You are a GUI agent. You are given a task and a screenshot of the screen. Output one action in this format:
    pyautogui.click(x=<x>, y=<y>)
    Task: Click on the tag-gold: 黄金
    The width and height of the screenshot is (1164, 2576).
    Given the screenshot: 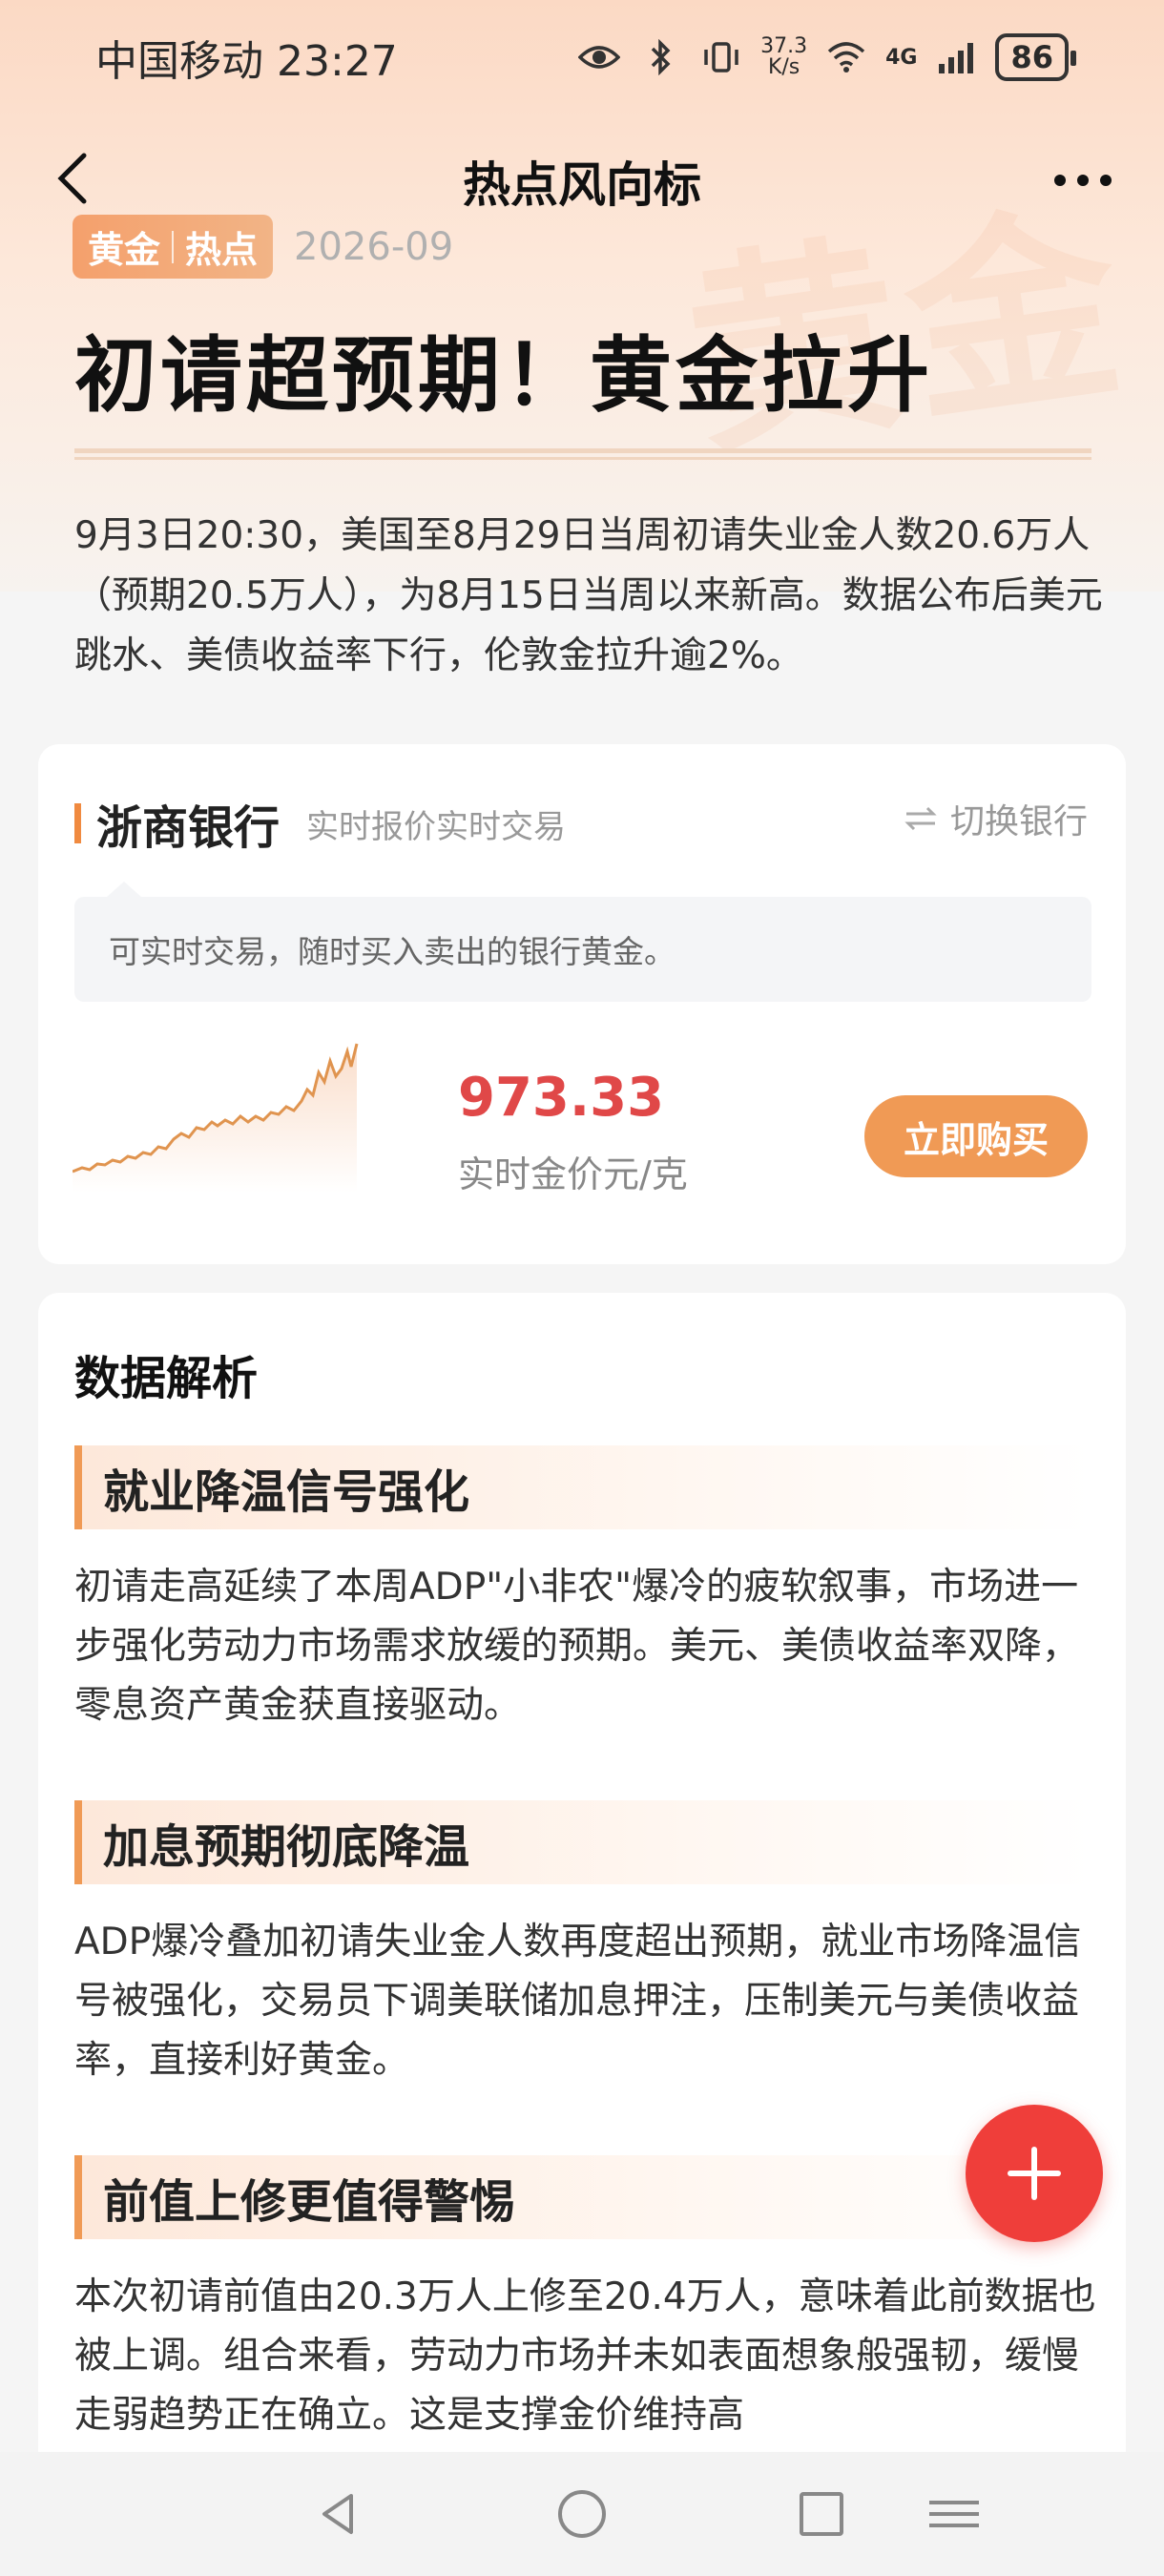 What is the action you would take?
    pyautogui.click(x=124, y=250)
    